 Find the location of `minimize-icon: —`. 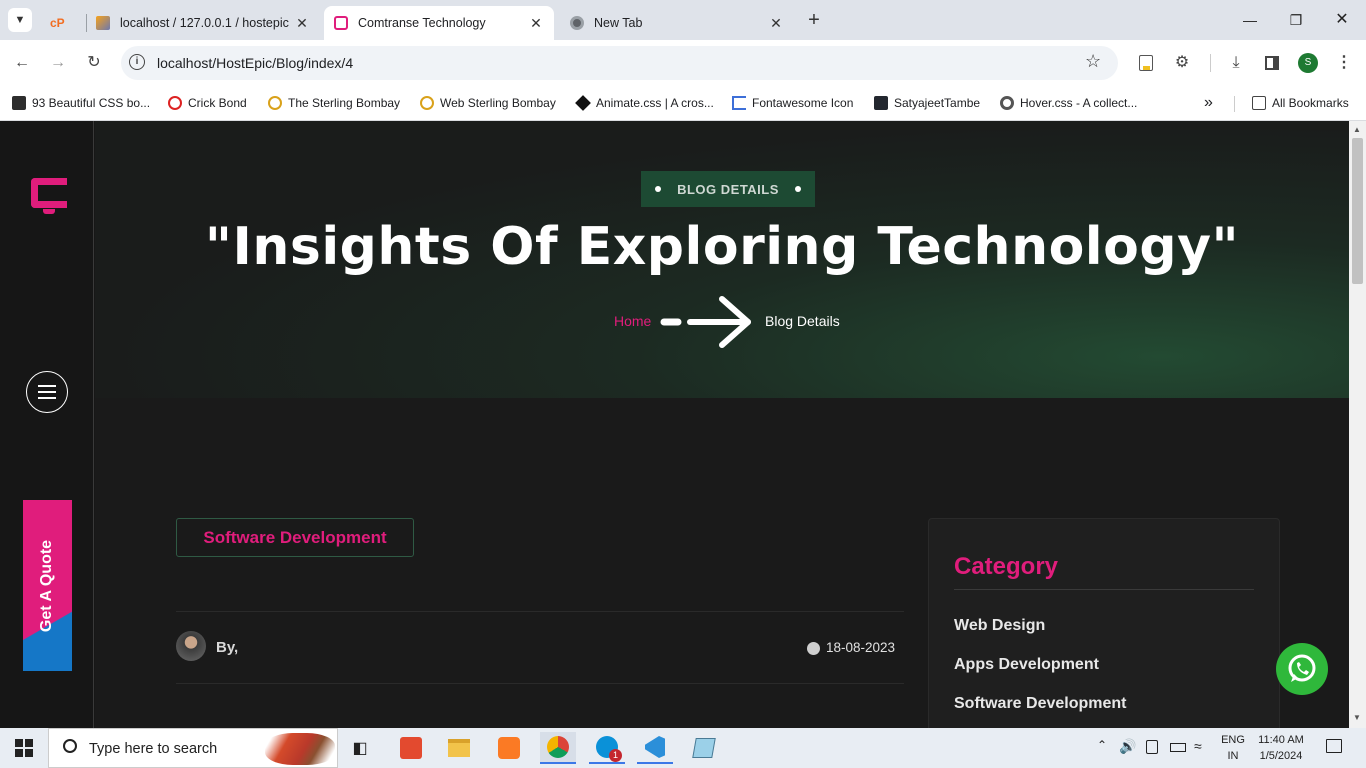

minimize-icon: — is located at coordinates (1250, 20).